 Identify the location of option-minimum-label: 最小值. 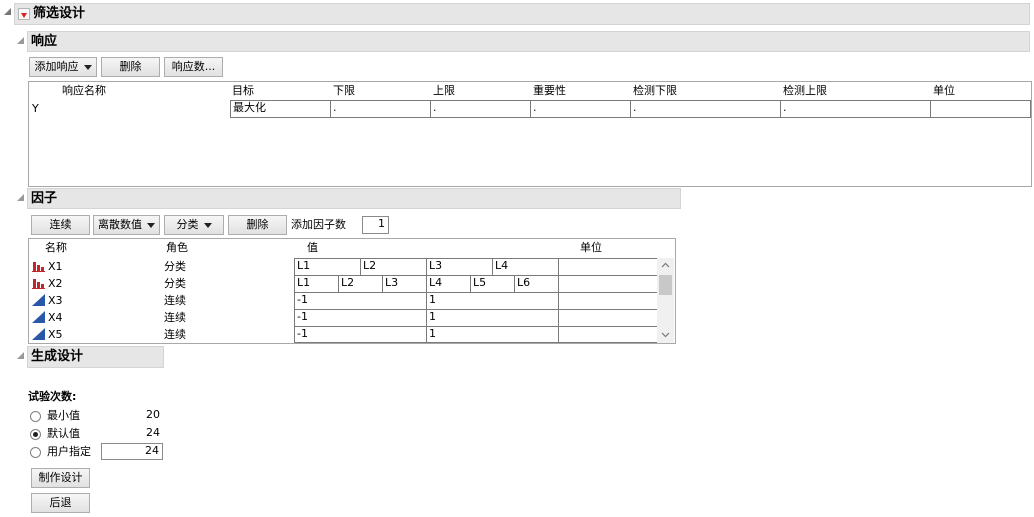
(63, 416).